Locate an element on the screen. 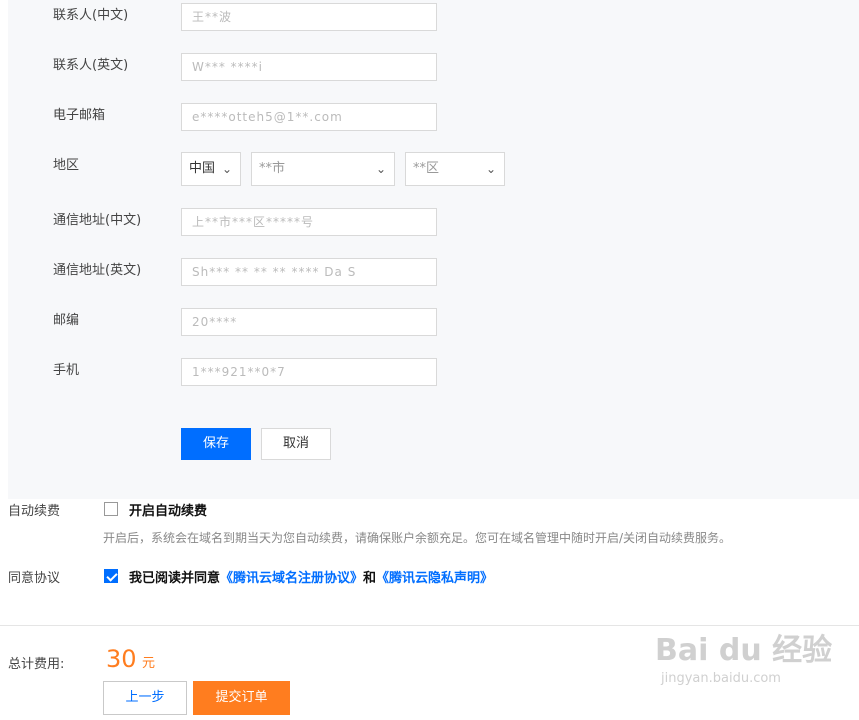 This screenshot has width=859, height=720. agreement-prefix: 我已阅读并同意 is located at coordinates (175, 578).